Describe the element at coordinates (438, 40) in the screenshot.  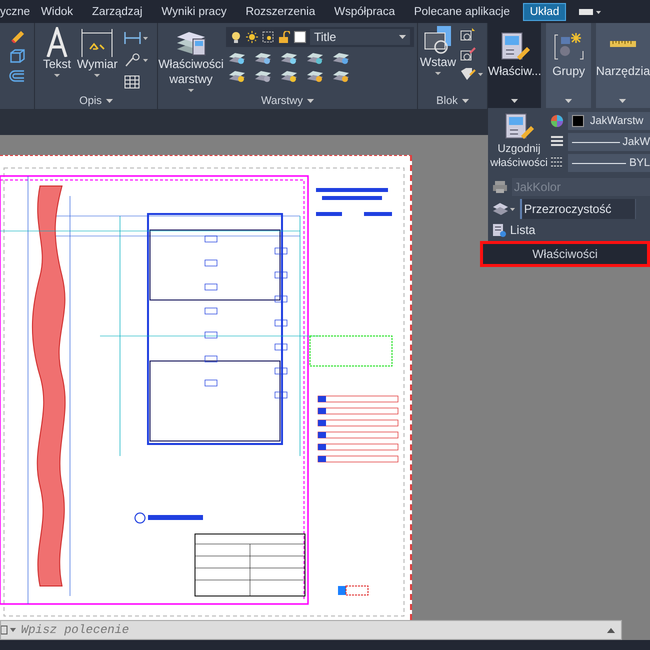
I see `insert-block-icon` at that location.